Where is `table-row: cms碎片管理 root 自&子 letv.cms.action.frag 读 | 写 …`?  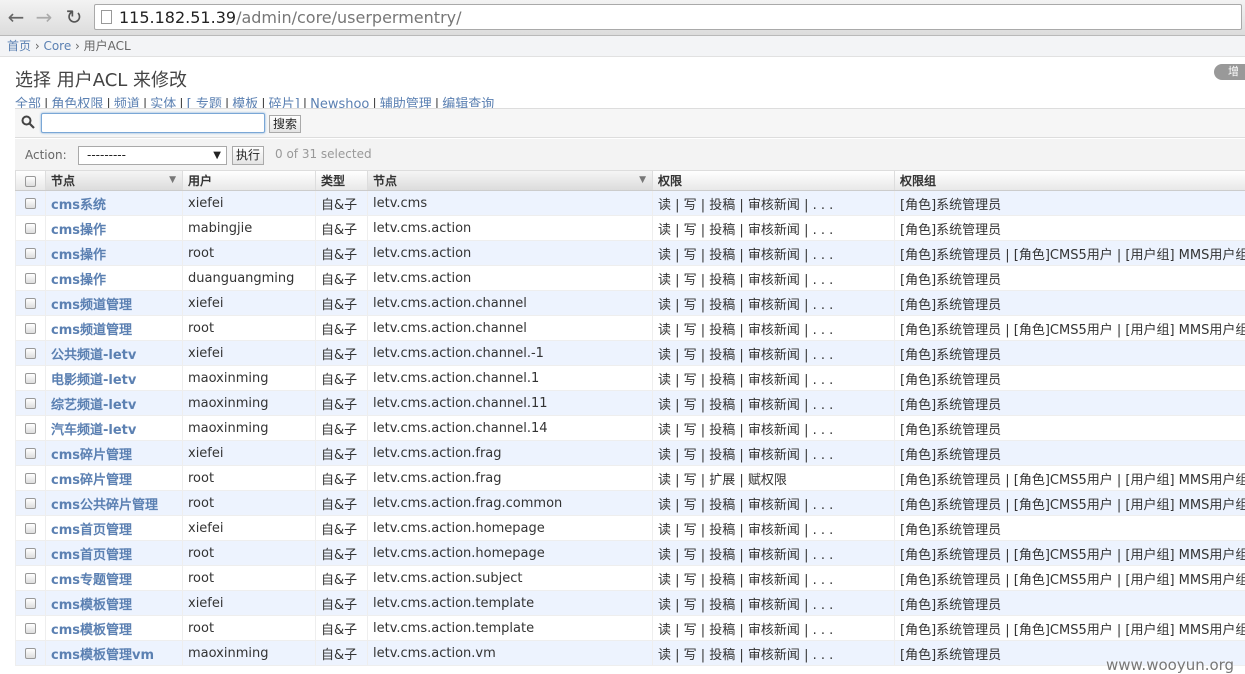 table-row: cms碎片管理 root 自&子 letv.cms.action.frag 读 | 写 … is located at coordinates (630, 478).